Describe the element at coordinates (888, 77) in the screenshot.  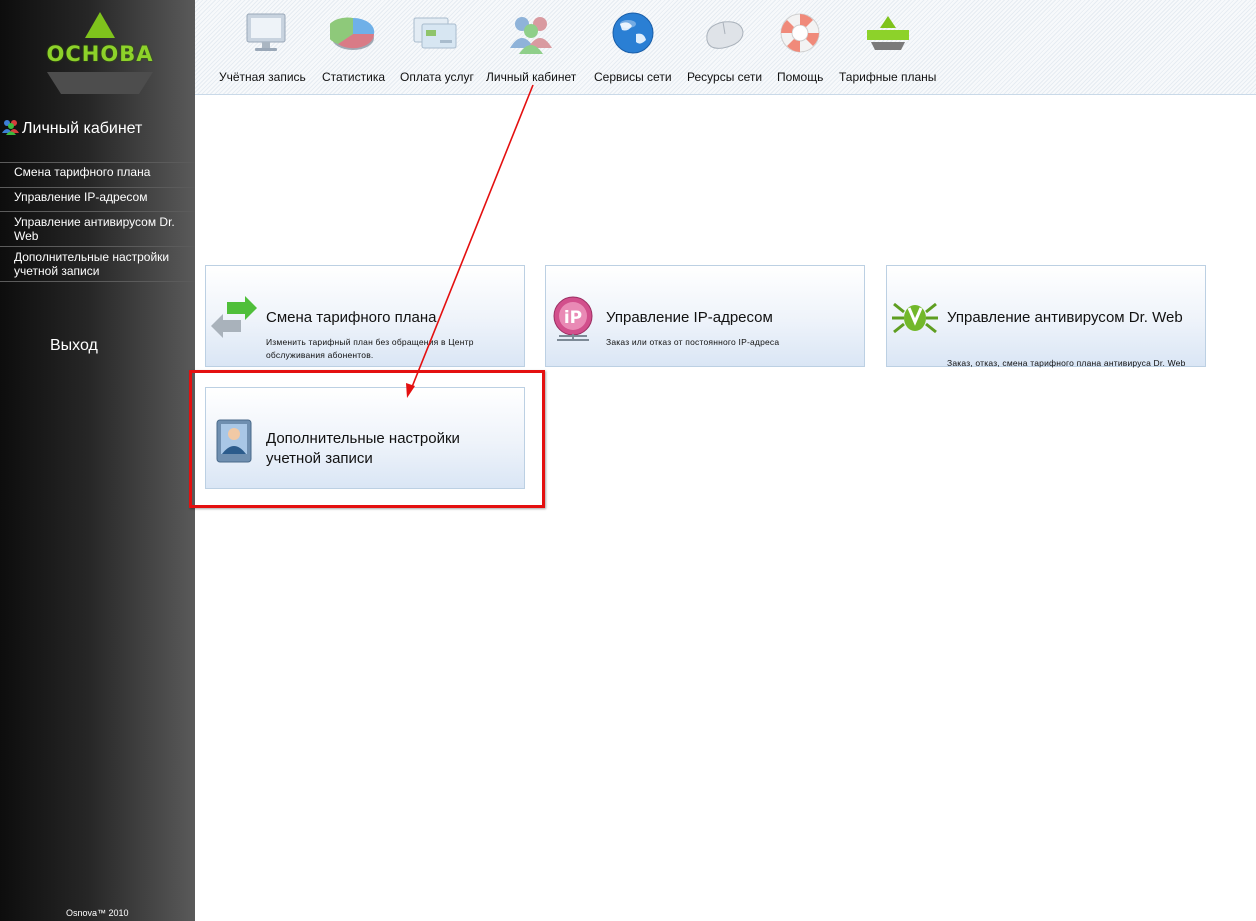
I see `nav-label: Тарифные планы` at that location.